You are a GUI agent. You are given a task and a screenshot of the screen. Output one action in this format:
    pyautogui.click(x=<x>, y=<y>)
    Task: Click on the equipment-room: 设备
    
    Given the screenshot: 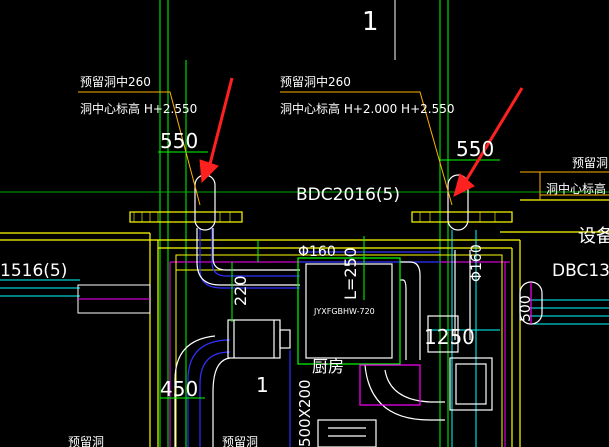 What is the action you would take?
    pyautogui.click(x=593, y=236)
    